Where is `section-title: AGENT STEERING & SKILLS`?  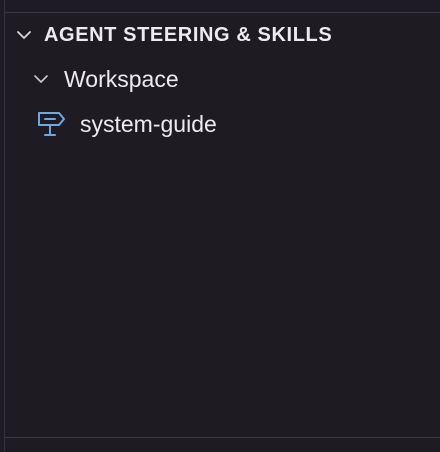 section-title: AGENT STEERING & SKILLS is located at coordinates (188, 34).